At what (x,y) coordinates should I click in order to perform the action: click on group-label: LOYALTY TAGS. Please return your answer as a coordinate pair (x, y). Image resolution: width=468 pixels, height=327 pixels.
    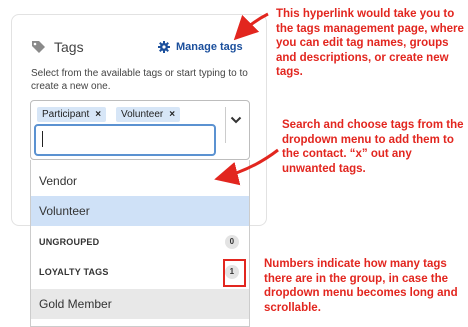
    Looking at the image, I should click on (74, 272).